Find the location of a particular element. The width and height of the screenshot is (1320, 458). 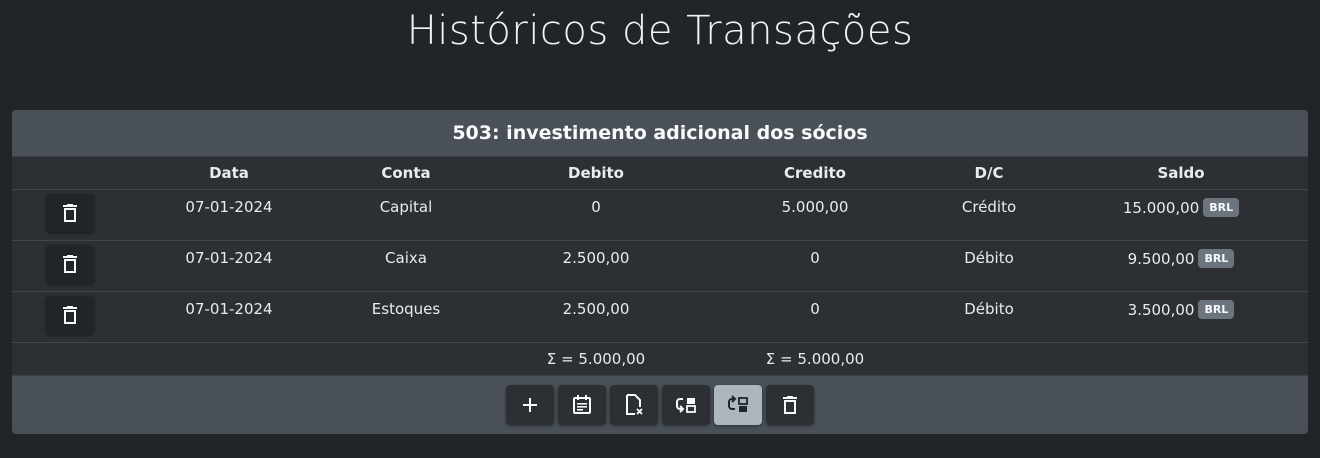

saldo-value: 3.500,00 is located at coordinates (1161, 310).